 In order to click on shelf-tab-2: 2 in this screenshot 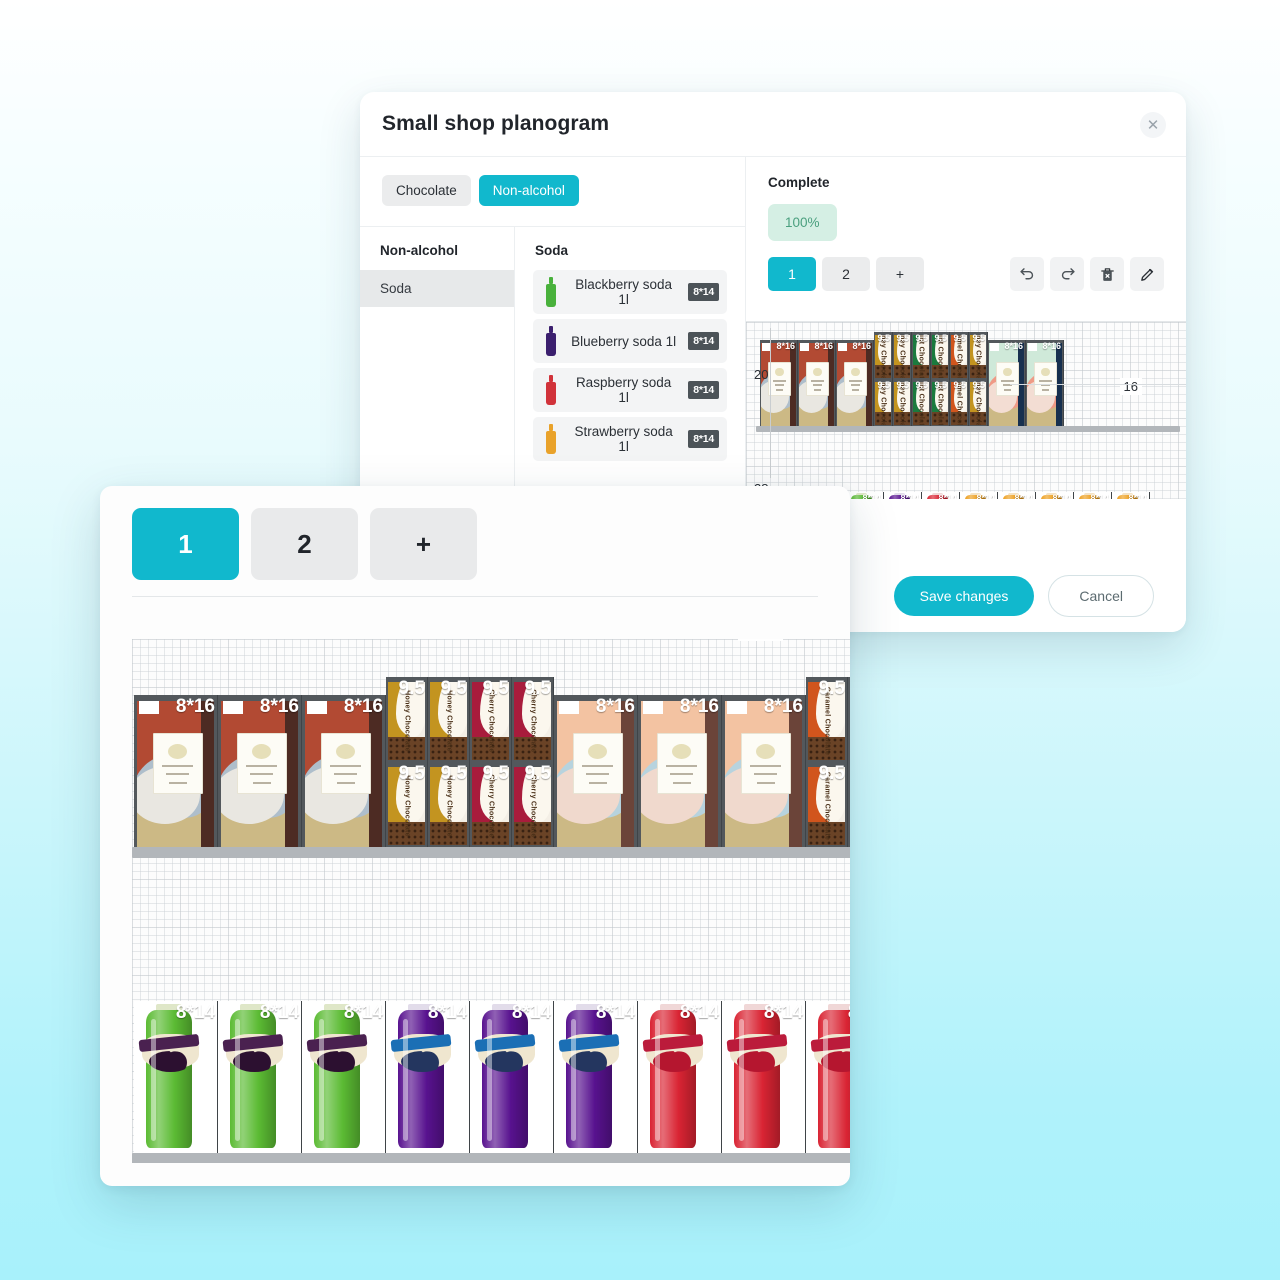, I will do `click(846, 274)`.